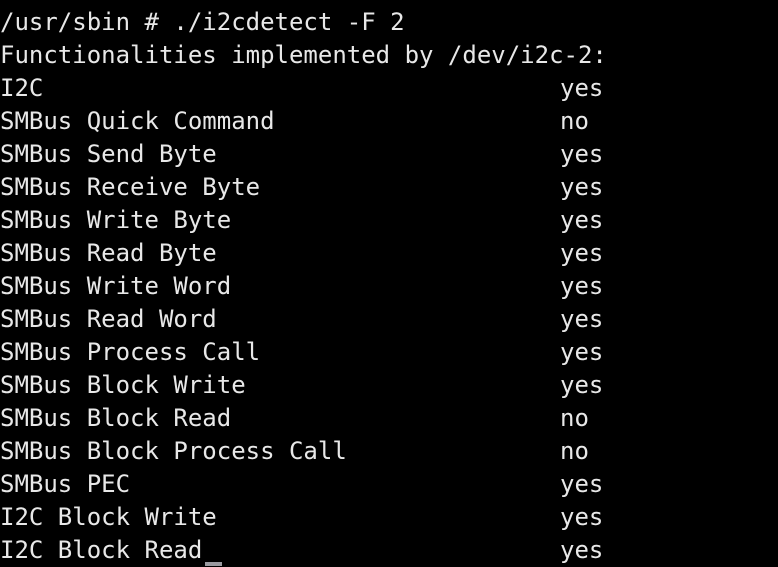  Describe the element at coordinates (22, 88) in the screenshot. I see `capability-label: I2C` at that location.